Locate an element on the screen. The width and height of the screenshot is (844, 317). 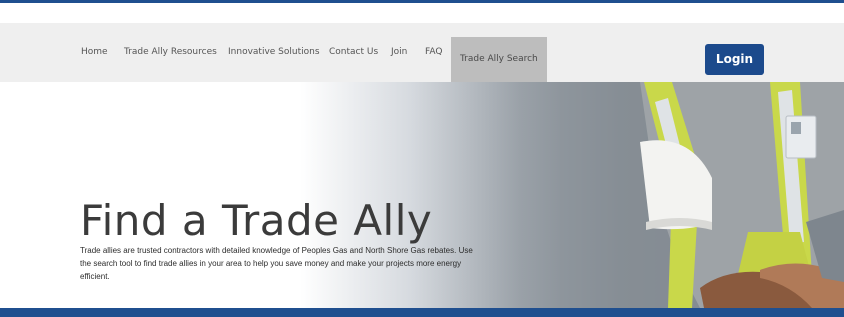
nav-item-innovative-solutions: Innovative Solutions is located at coordinates (274, 52).